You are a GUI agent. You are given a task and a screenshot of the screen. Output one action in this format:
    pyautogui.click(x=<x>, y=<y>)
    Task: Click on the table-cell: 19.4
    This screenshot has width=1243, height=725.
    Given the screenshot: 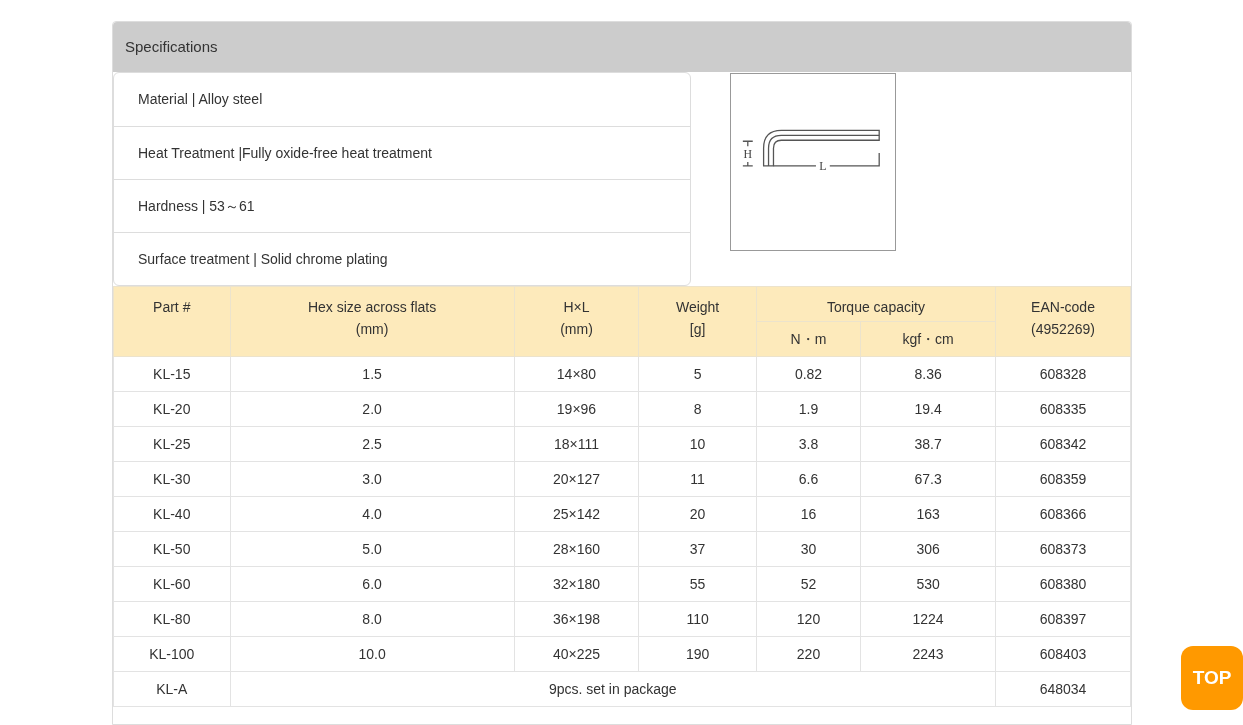 What is the action you would take?
    pyautogui.click(x=928, y=409)
    